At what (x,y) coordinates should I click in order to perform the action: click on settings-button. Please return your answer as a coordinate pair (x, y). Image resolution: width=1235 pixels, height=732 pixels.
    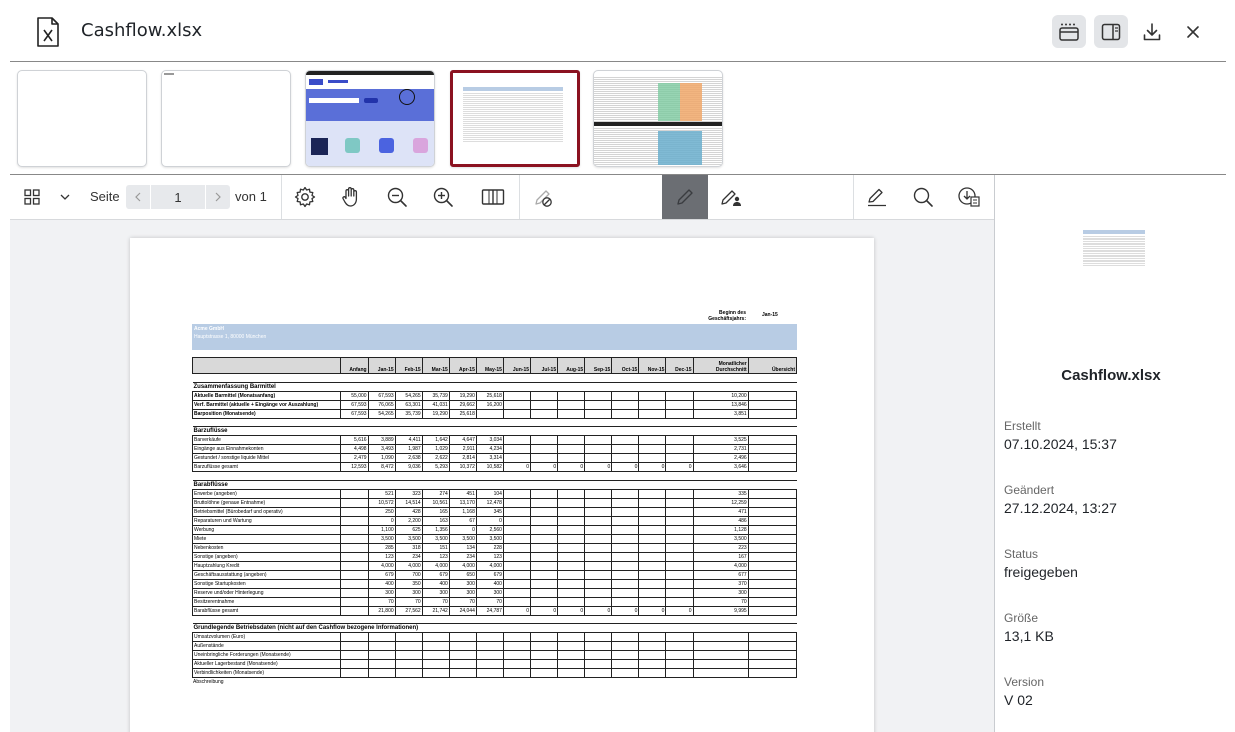
    Looking at the image, I should click on (305, 197).